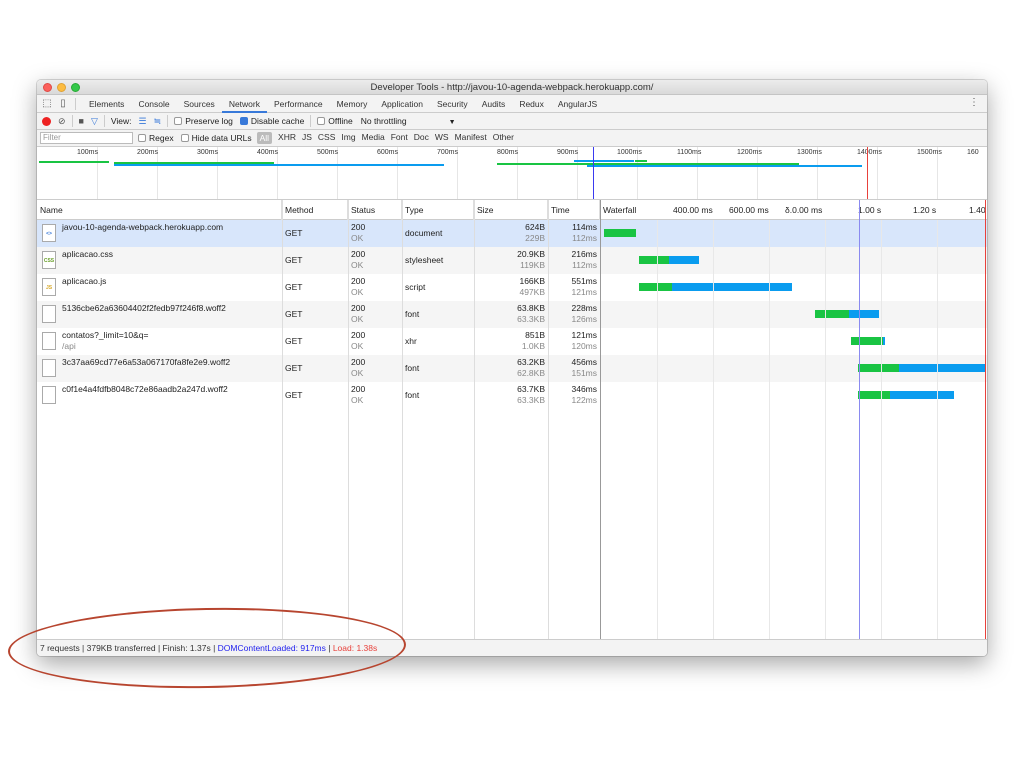 The height and width of the screenshot is (768, 1024). What do you see at coordinates (584, 227) in the screenshot?
I see `total-time: 114ms` at bounding box center [584, 227].